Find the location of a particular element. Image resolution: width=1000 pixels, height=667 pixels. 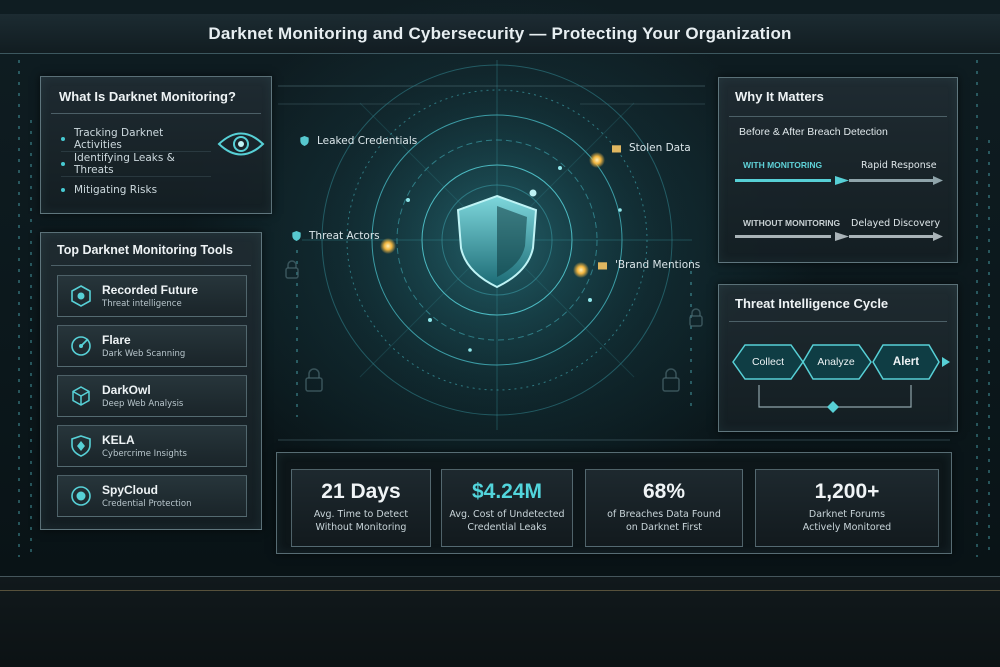

stat-forums: 1,200+ Darknet Forums Actively Monitored is located at coordinates (847, 508).